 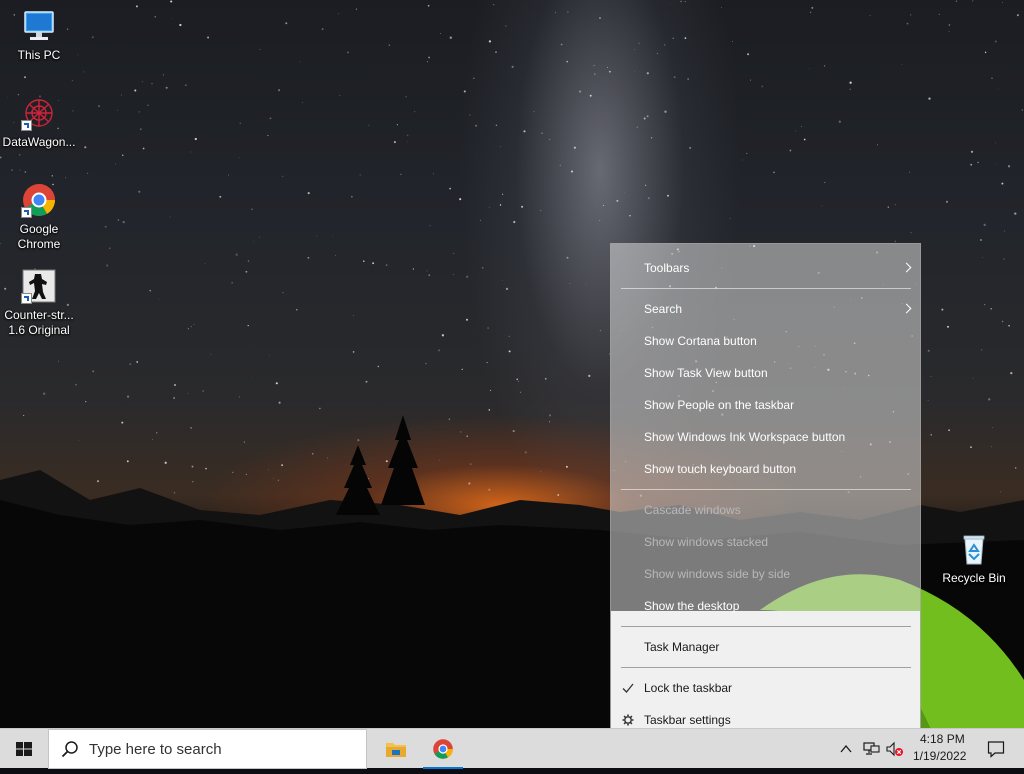 I want to click on network-status-button, so click(x=871, y=749).